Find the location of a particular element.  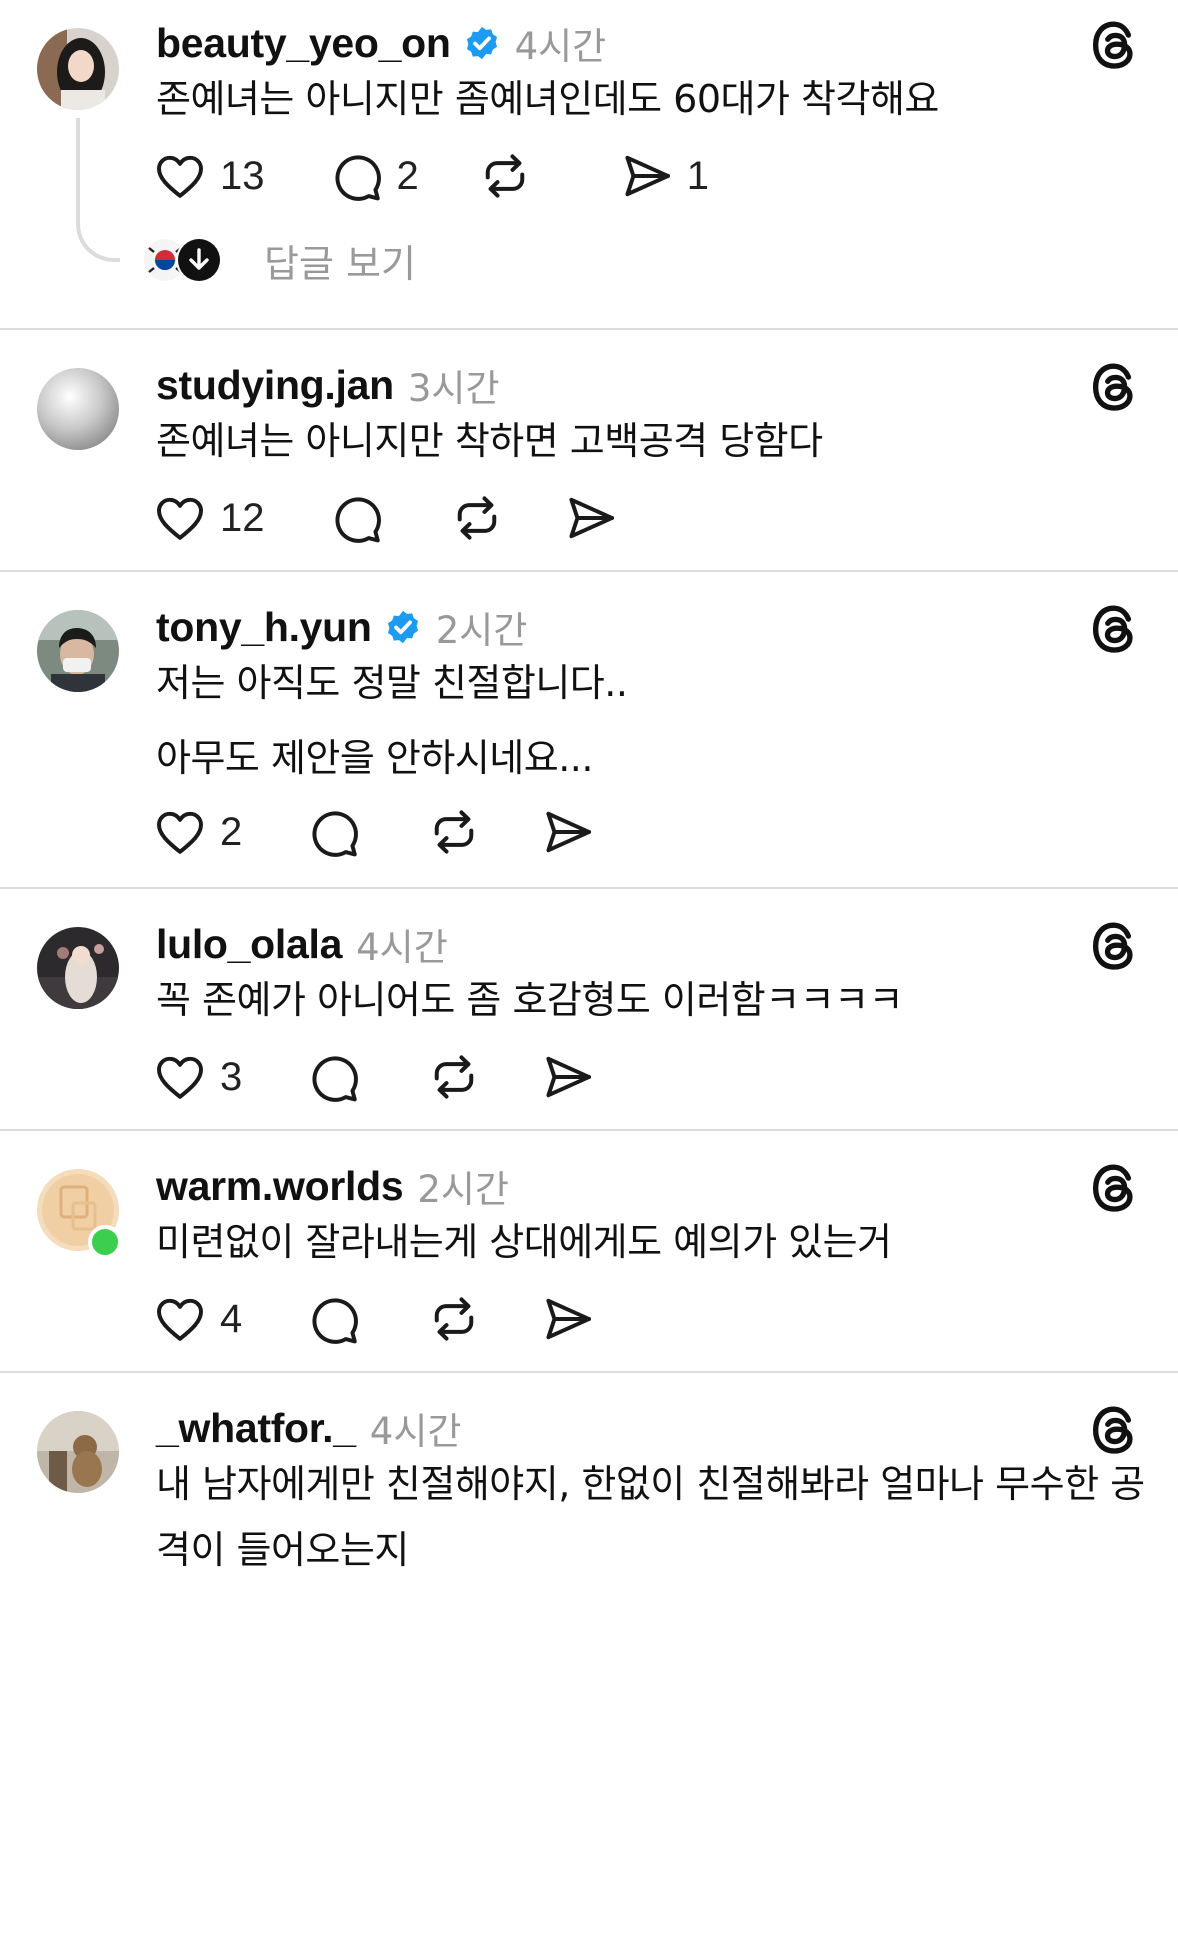

like-button: 2 is located at coordinates (197, 832).